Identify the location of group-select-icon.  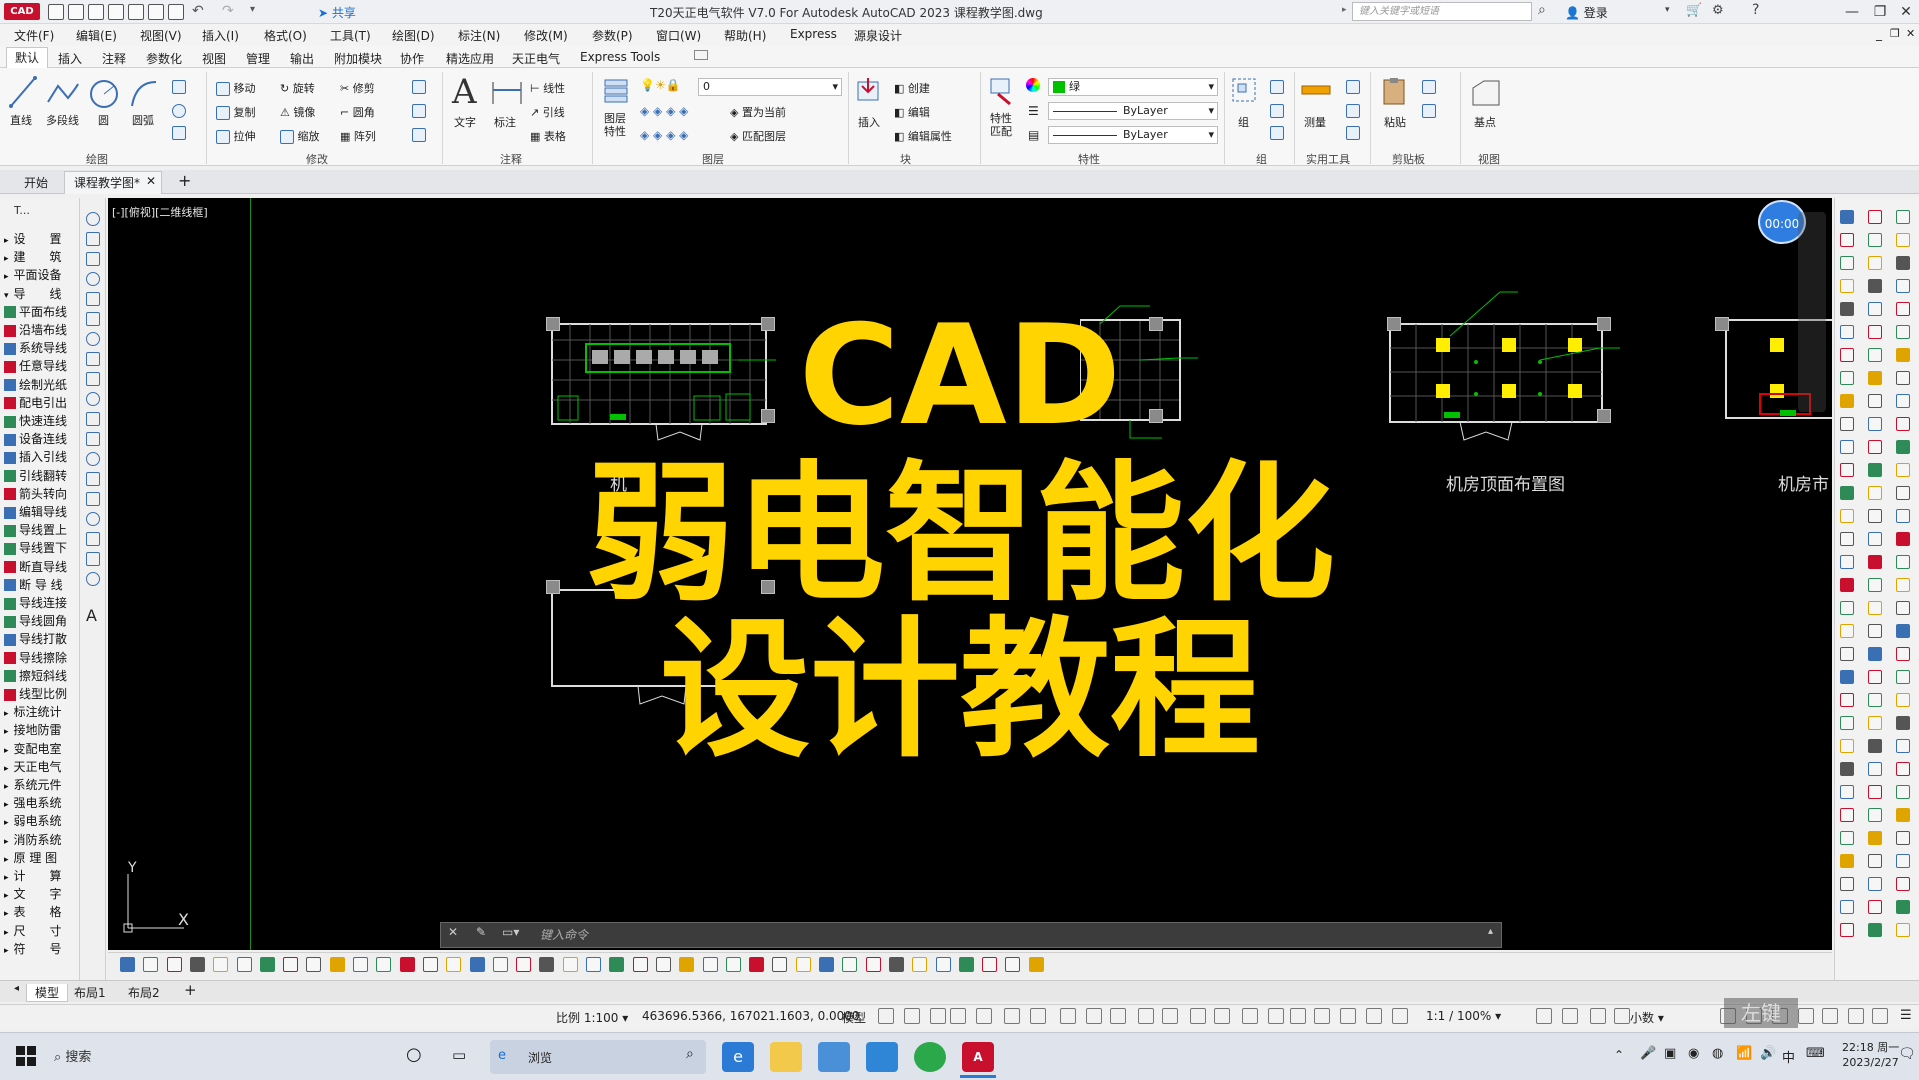
(1277, 133).